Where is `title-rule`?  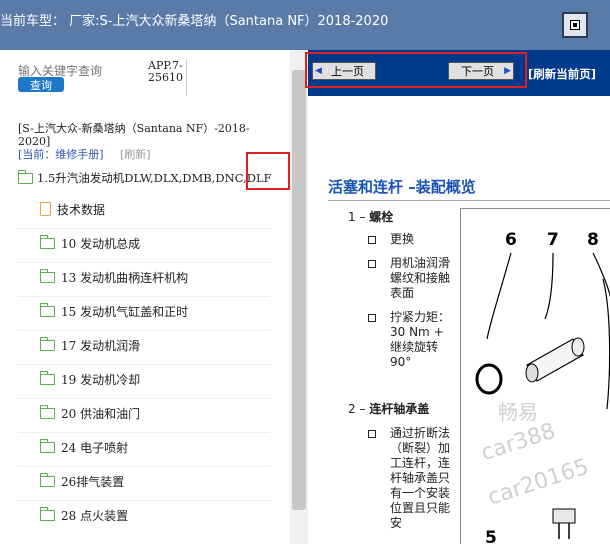 title-rule is located at coordinates (469, 200).